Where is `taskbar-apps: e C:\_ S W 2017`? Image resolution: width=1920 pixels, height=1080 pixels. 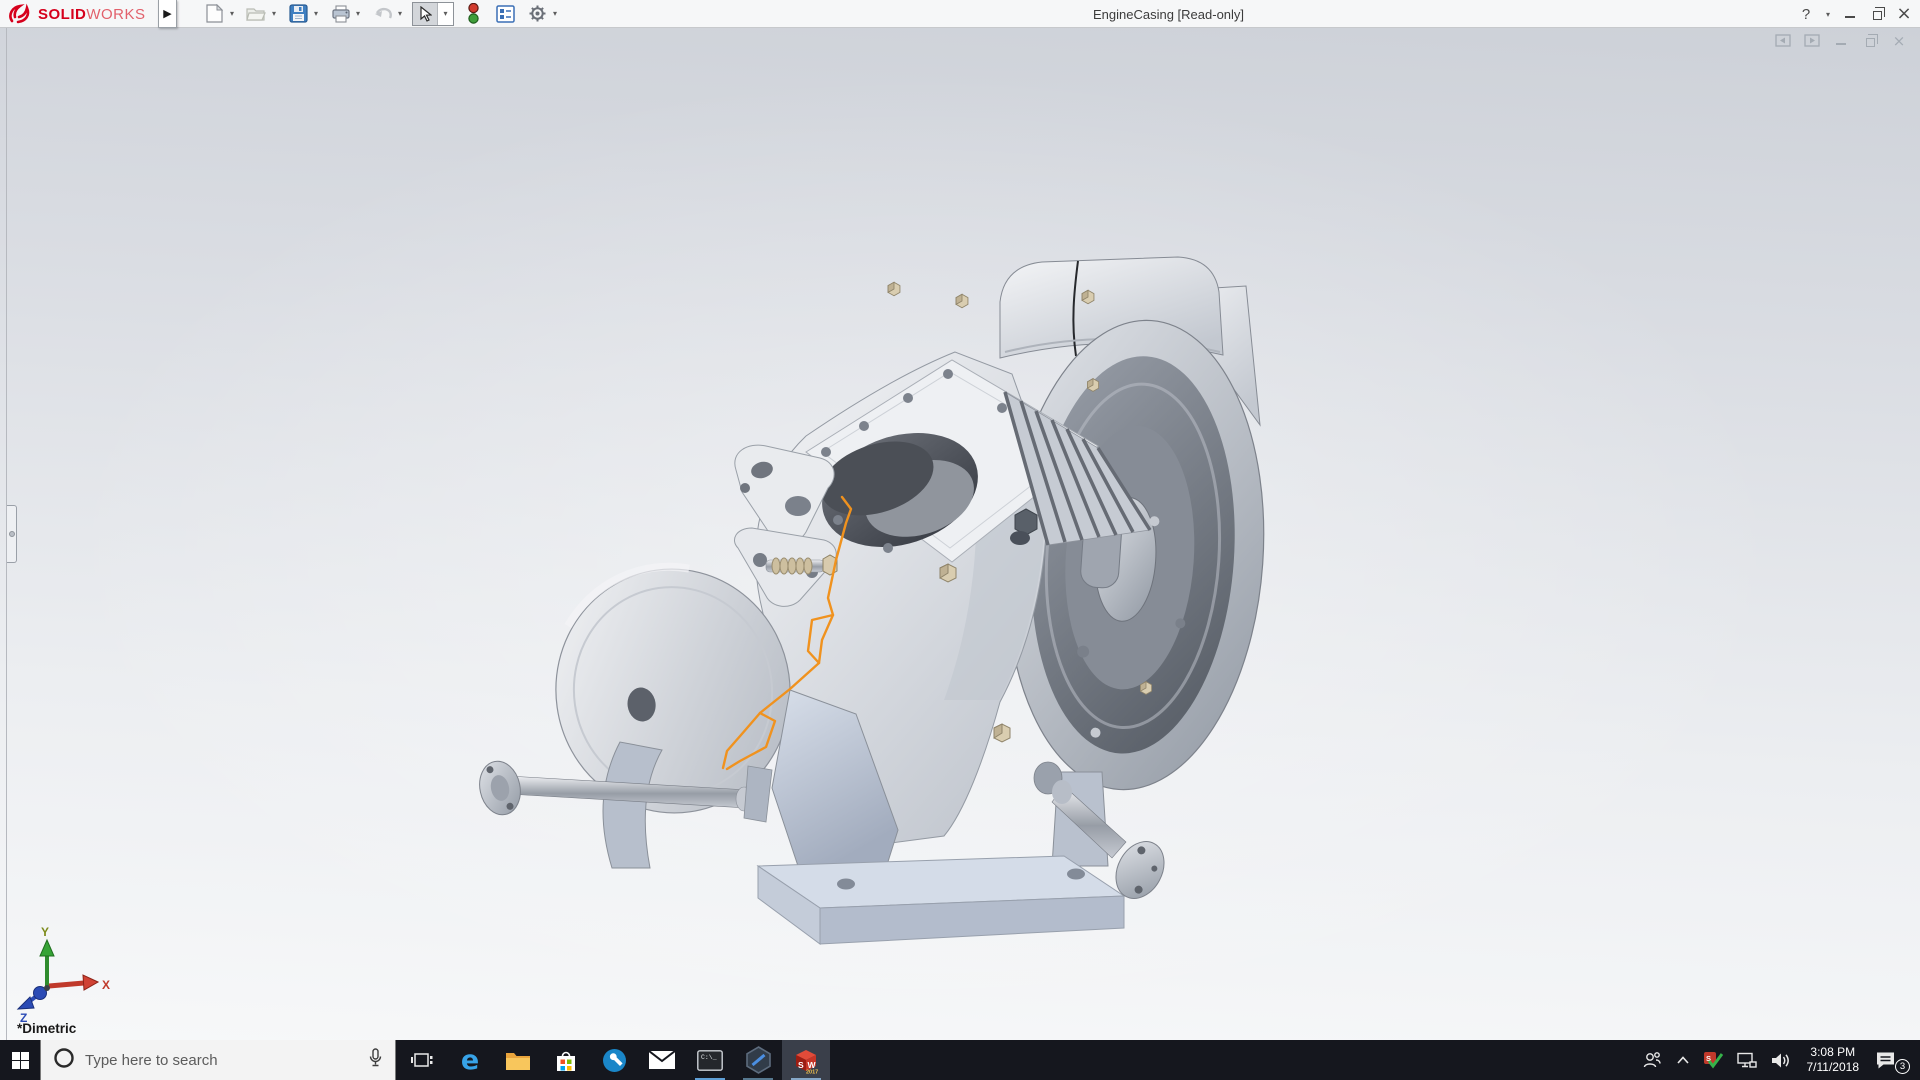 taskbar-apps: e C:\_ S W 2017 is located at coordinates (614, 1060).